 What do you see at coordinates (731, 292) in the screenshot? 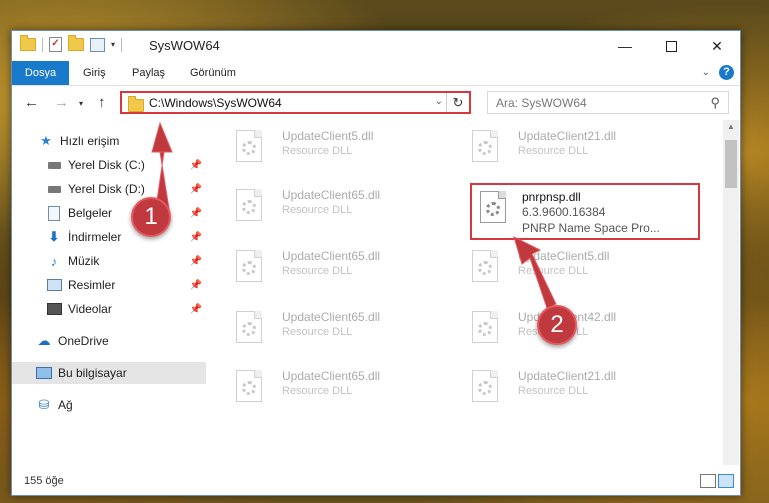
I see `vertical-scrollbar: ▲` at bounding box center [731, 292].